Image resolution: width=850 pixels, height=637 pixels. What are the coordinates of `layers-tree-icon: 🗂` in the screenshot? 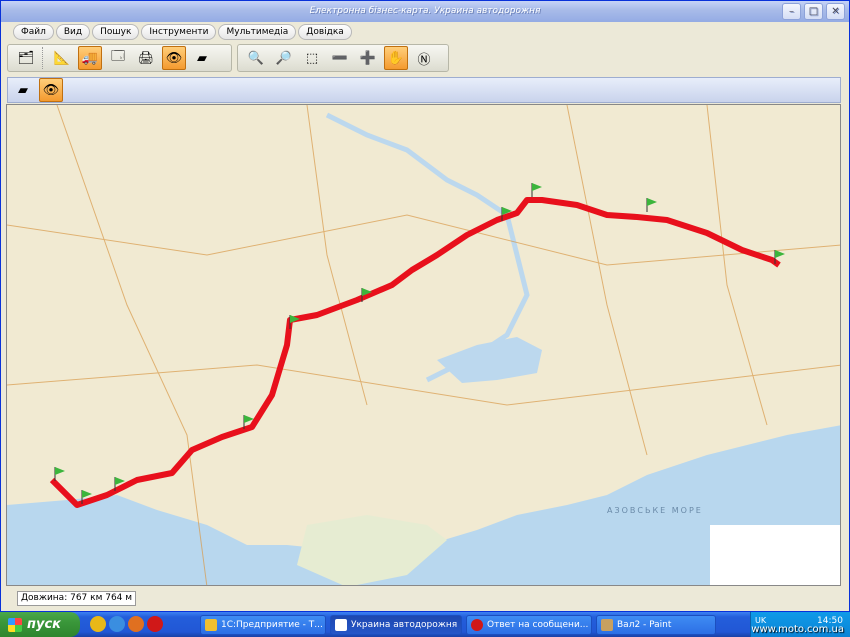 It's located at (26, 58).